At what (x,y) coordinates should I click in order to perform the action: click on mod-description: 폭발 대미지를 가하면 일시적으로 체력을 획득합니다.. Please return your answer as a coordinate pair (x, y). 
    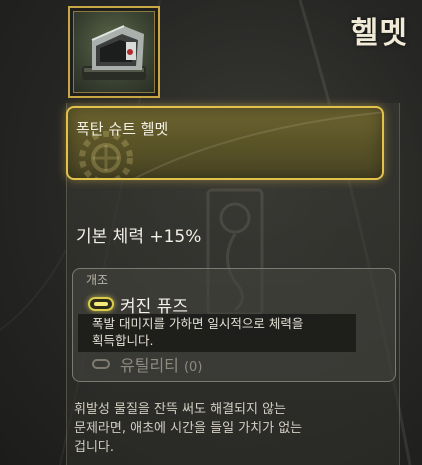
    Looking at the image, I should click on (227, 332).